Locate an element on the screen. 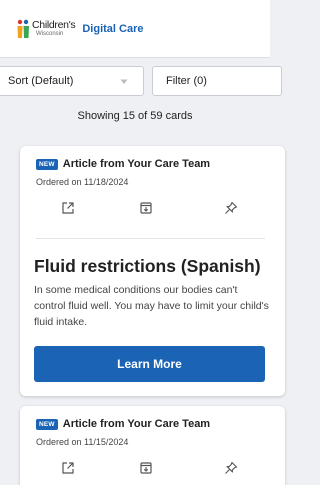 The width and height of the screenshot is (320, 485). family-logo-icon is located at coordinates (23, 28).